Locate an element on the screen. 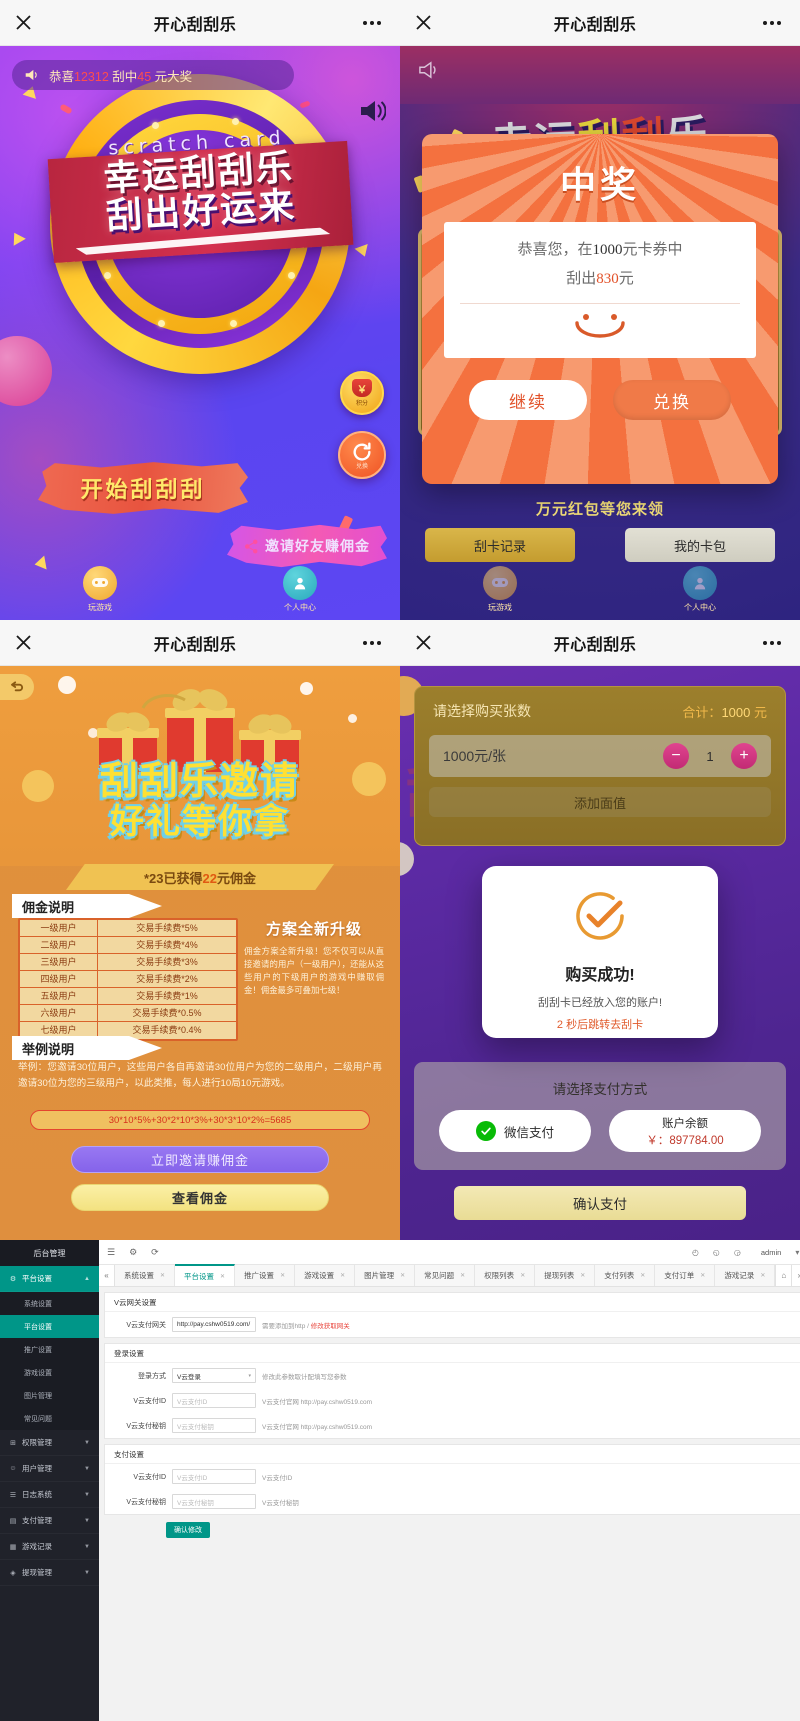 Image resolution: width=800 pixels, height=1721 pixels. sidebar-item-payment-manage: ▤ 支付管理 ▼ is located at coordinates (49, 1521).